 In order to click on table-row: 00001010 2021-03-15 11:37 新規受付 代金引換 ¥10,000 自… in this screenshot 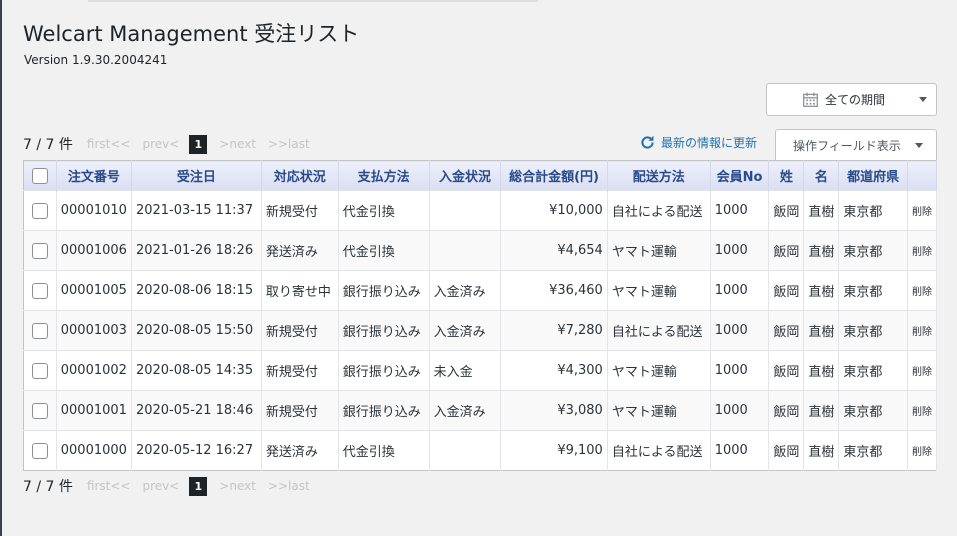, I will do `click(480, 210)`.